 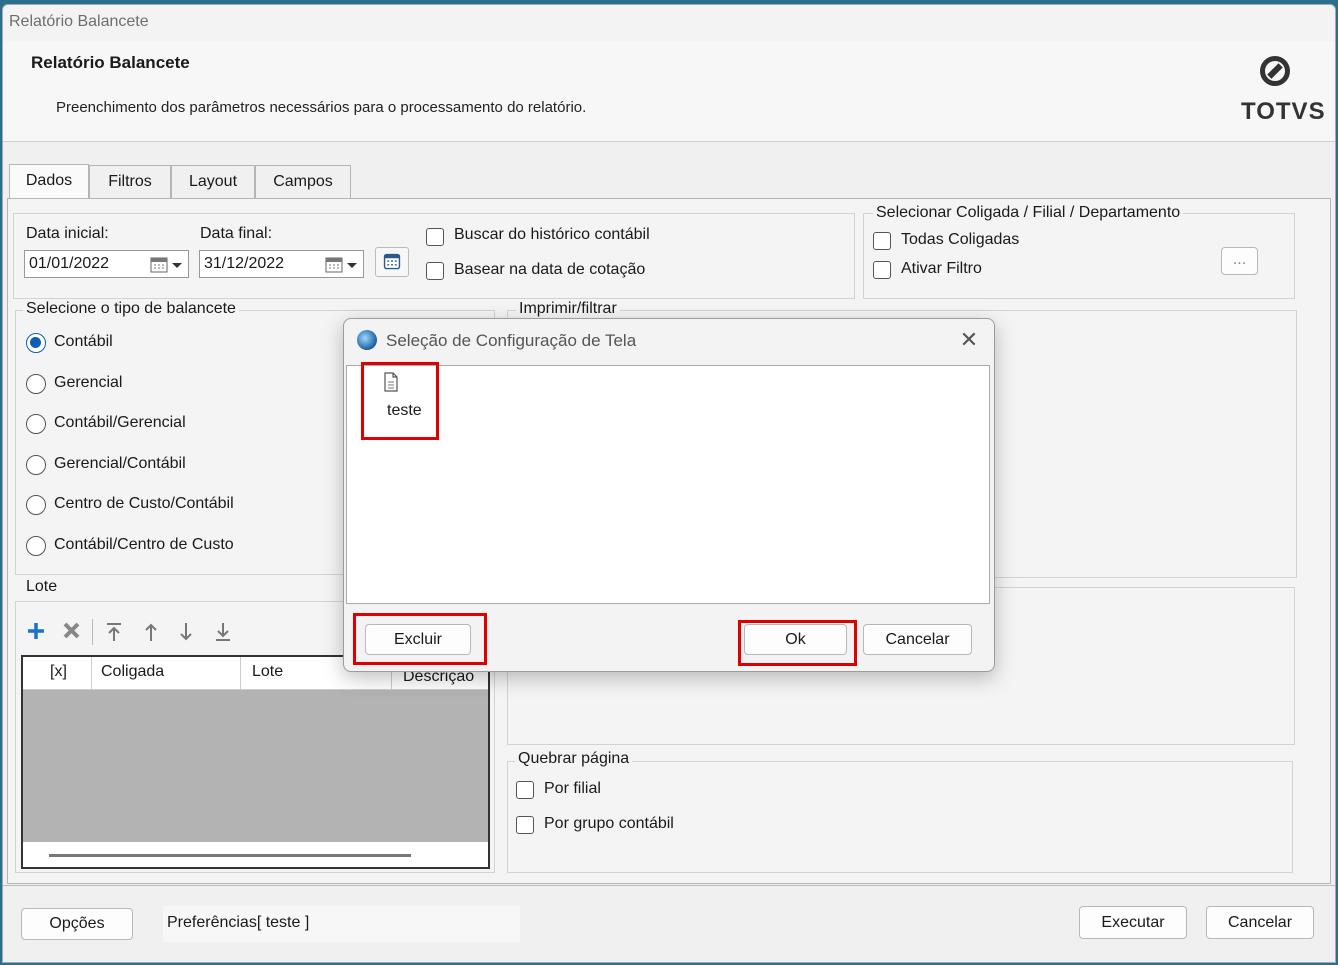 I want to click on title-bar: Relatório Balancete, so click(x=669, y=23).